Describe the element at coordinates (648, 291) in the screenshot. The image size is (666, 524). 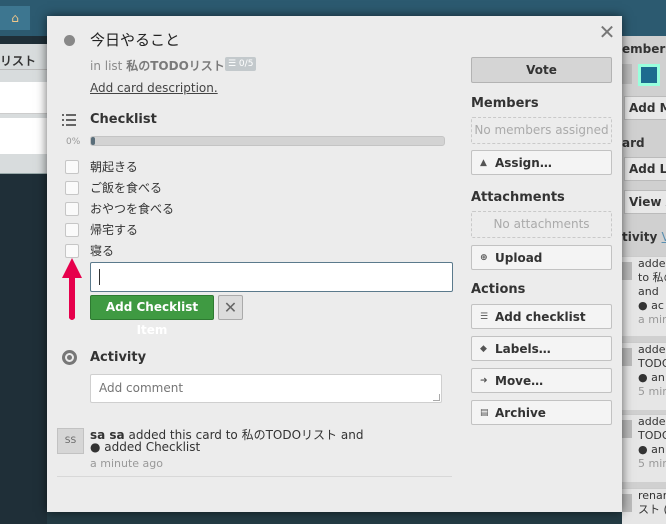
I see `activity-line: and` at that location.